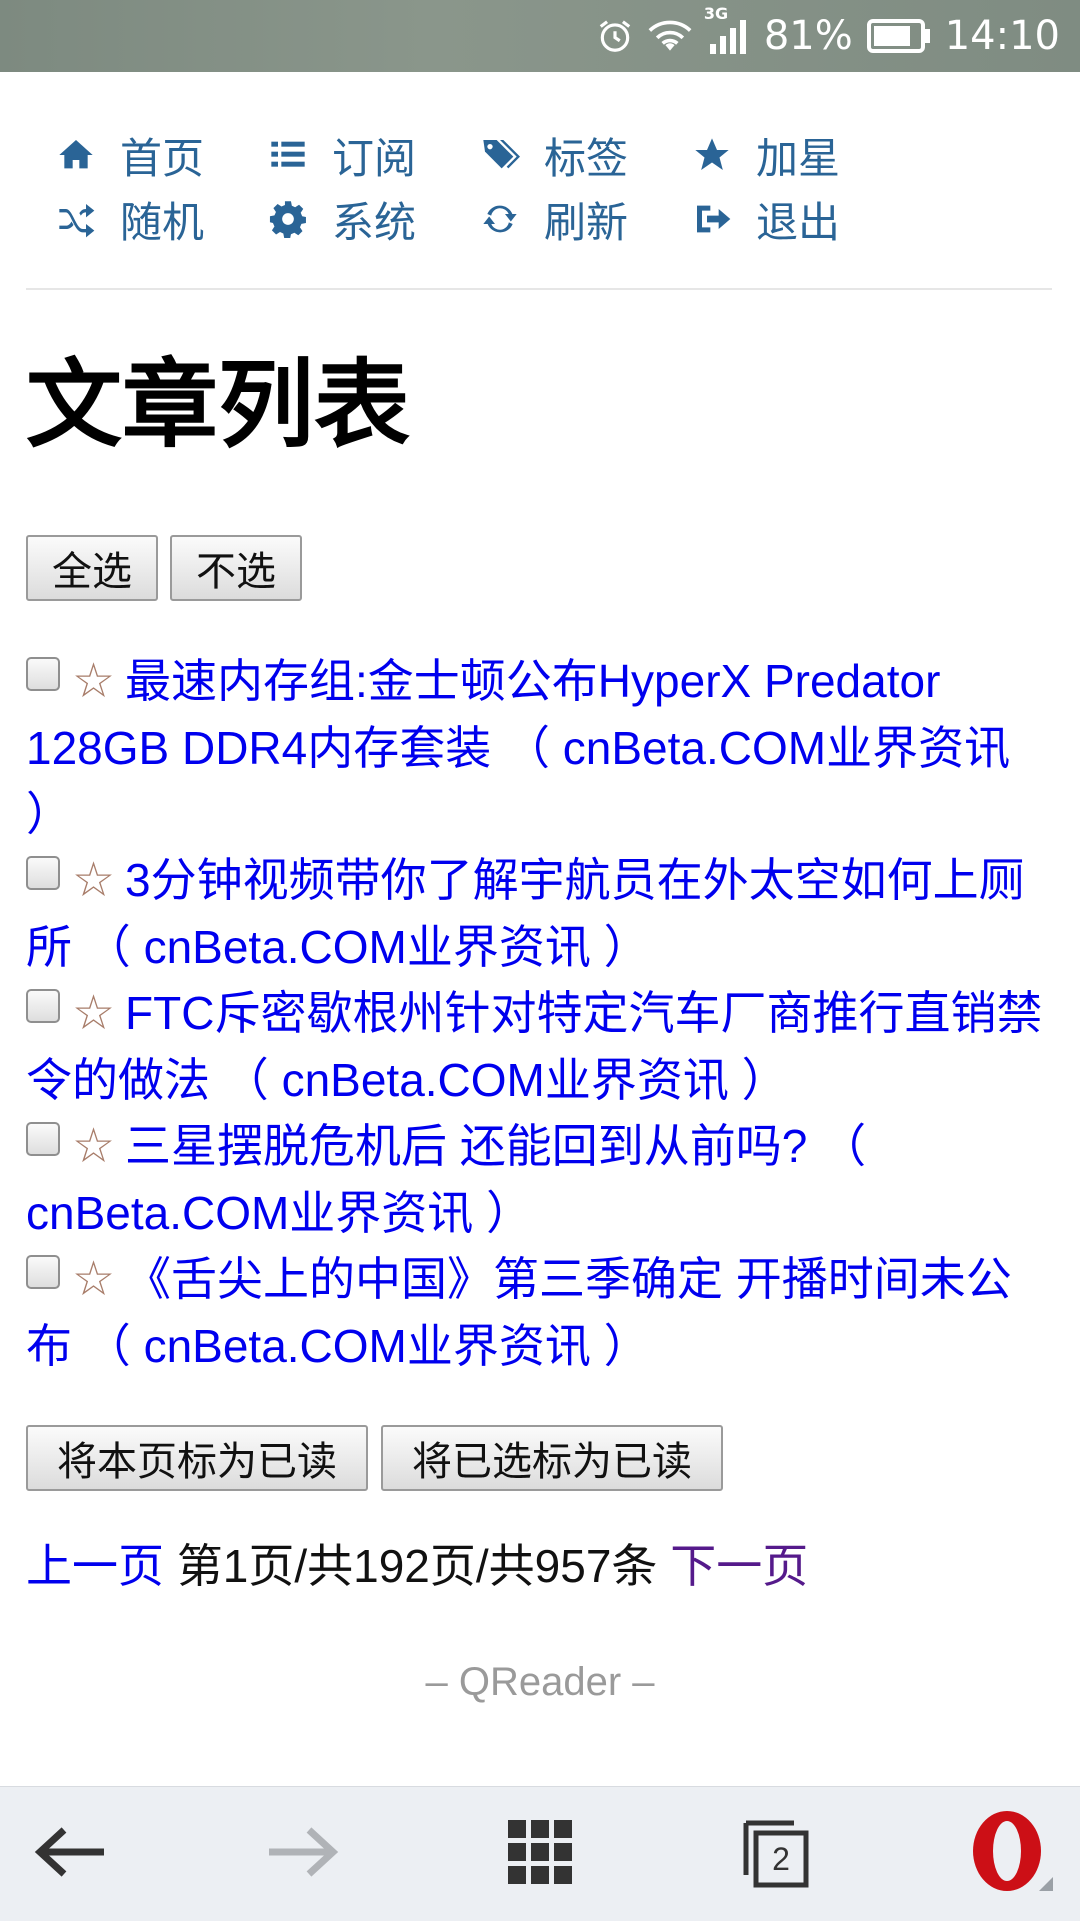  I want to click on top-nav: 首页 订阅 标签 加星 随机 系统 刷新 退出, so click(486, 188).